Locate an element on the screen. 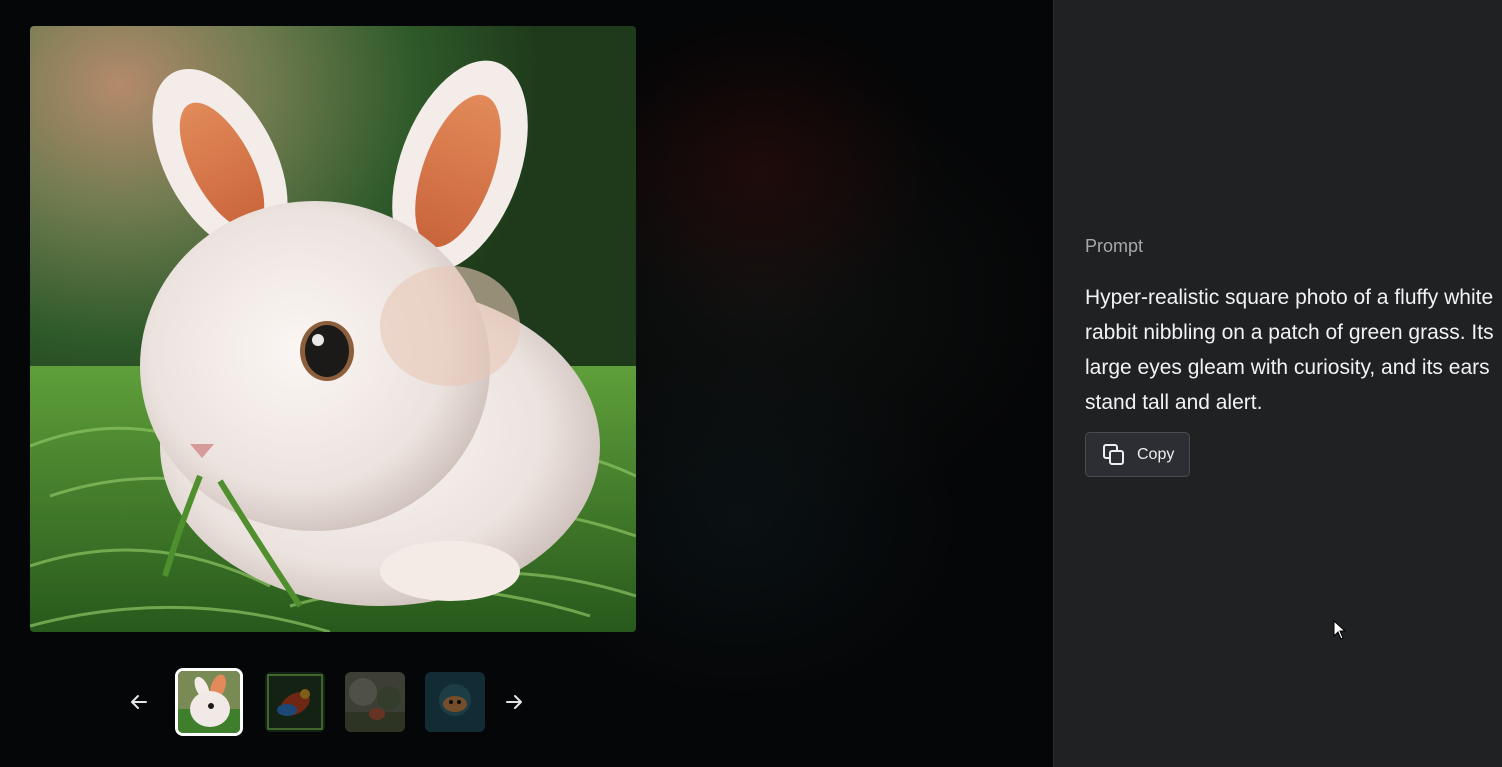  prompt-label: Prompt is located at coordinates (1114, 246).